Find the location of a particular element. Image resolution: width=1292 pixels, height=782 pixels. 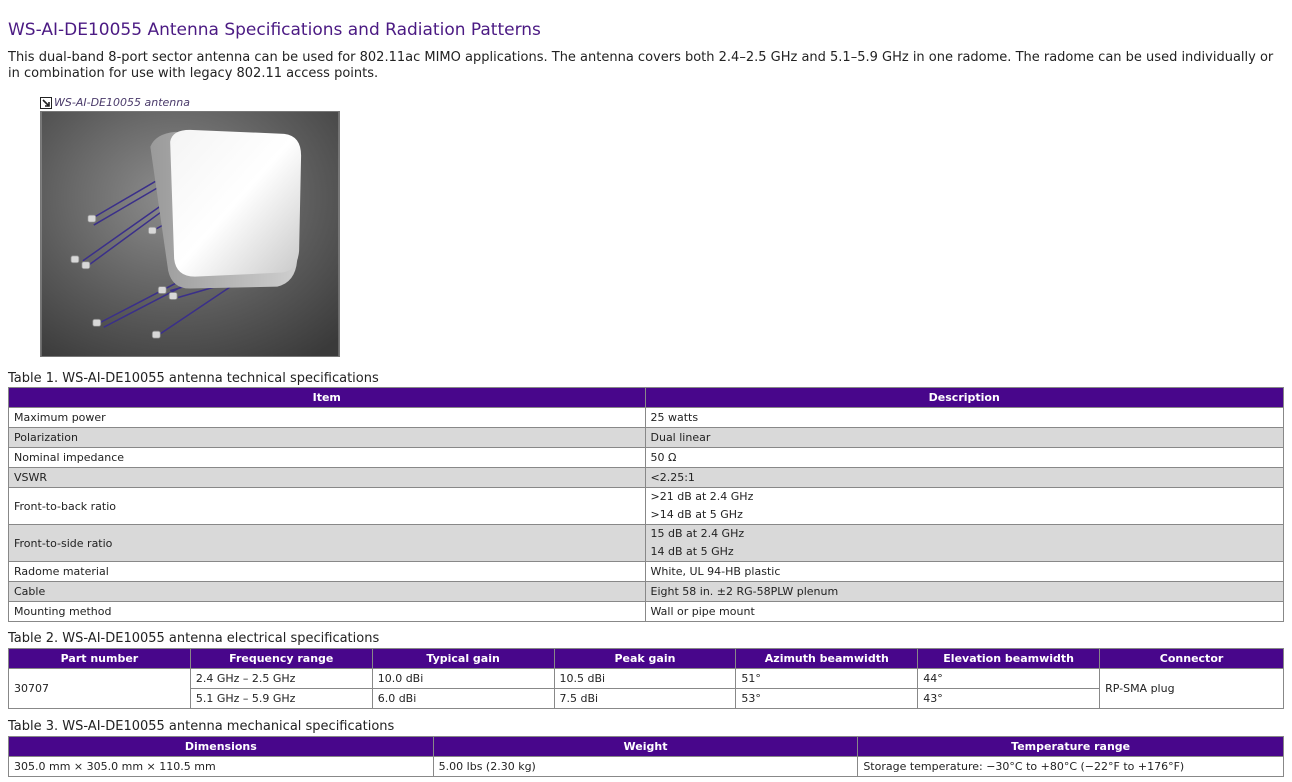

peak-gain-cell: 10.5 dBi is located at coordinates (645, 678).